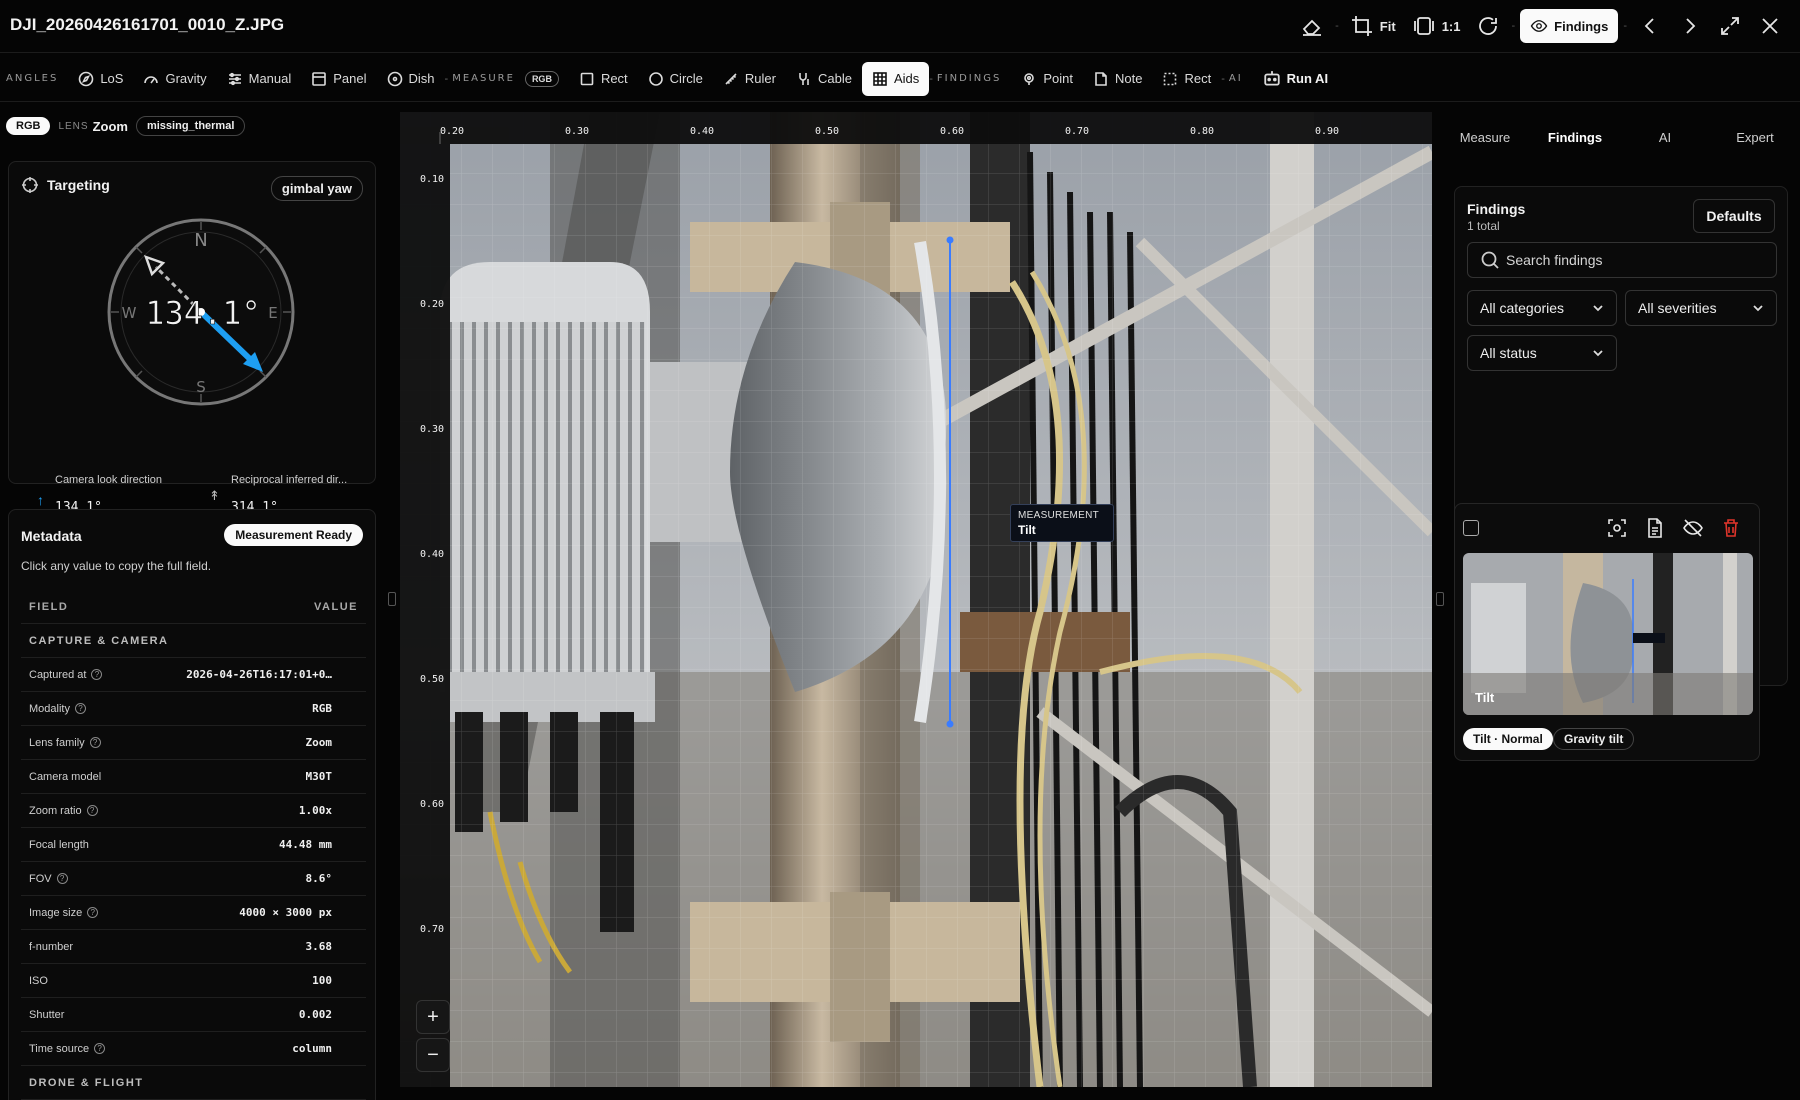 This screenshot has height=1100, width=1800. I want to click on circle-icon, so click(655, 78).